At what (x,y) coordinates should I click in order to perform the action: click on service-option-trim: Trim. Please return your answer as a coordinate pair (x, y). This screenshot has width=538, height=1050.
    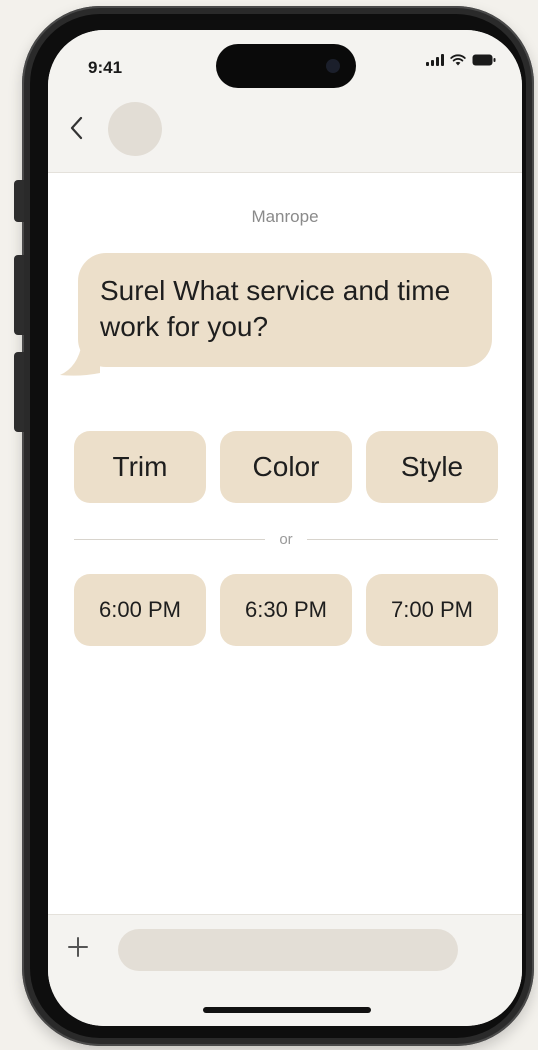
    Looking at the image, I should click on (140, 467).